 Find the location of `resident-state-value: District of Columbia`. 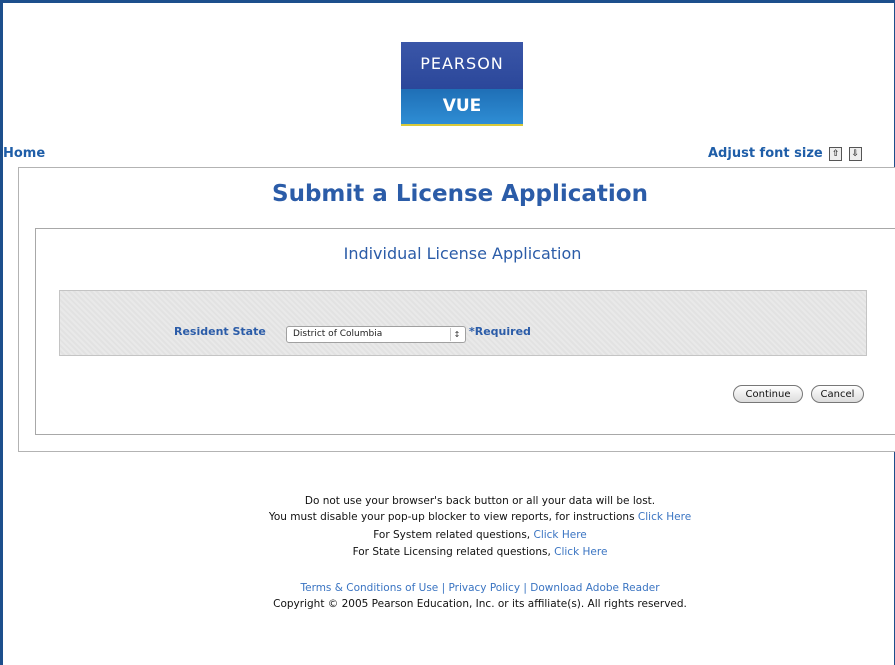

resident-state-value: District of Columbia is located at coordinates (338, 334).